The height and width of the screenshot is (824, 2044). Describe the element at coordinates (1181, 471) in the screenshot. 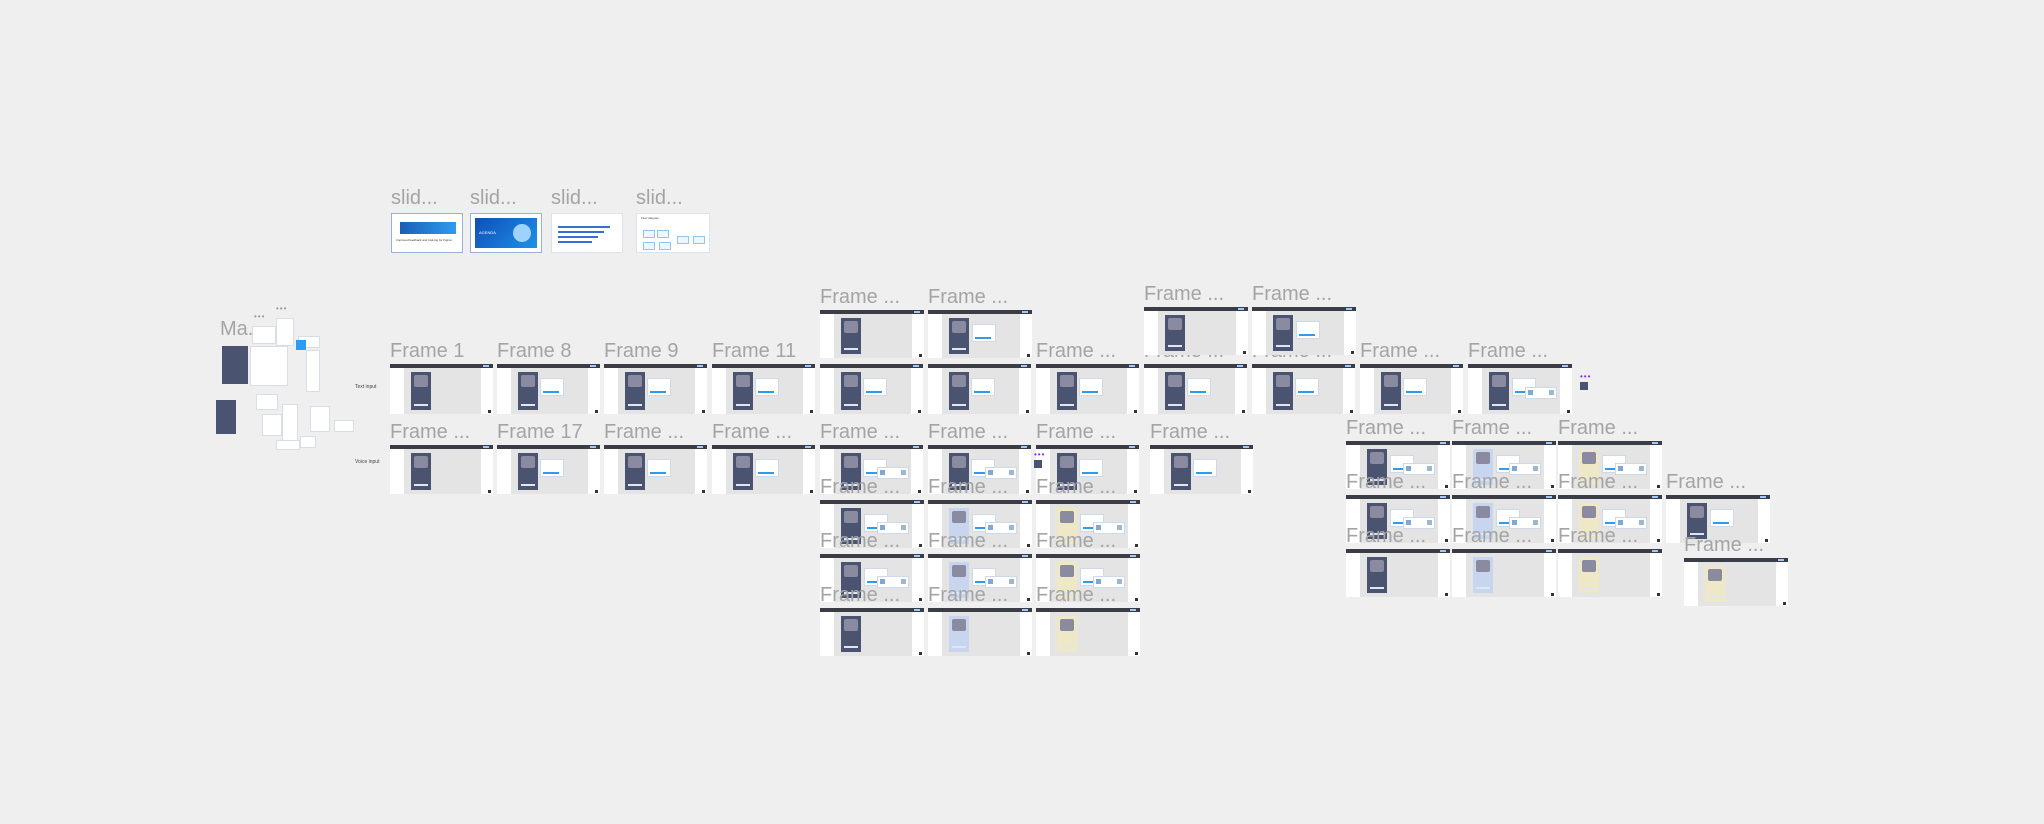

I see `phone-mockup` at that location.